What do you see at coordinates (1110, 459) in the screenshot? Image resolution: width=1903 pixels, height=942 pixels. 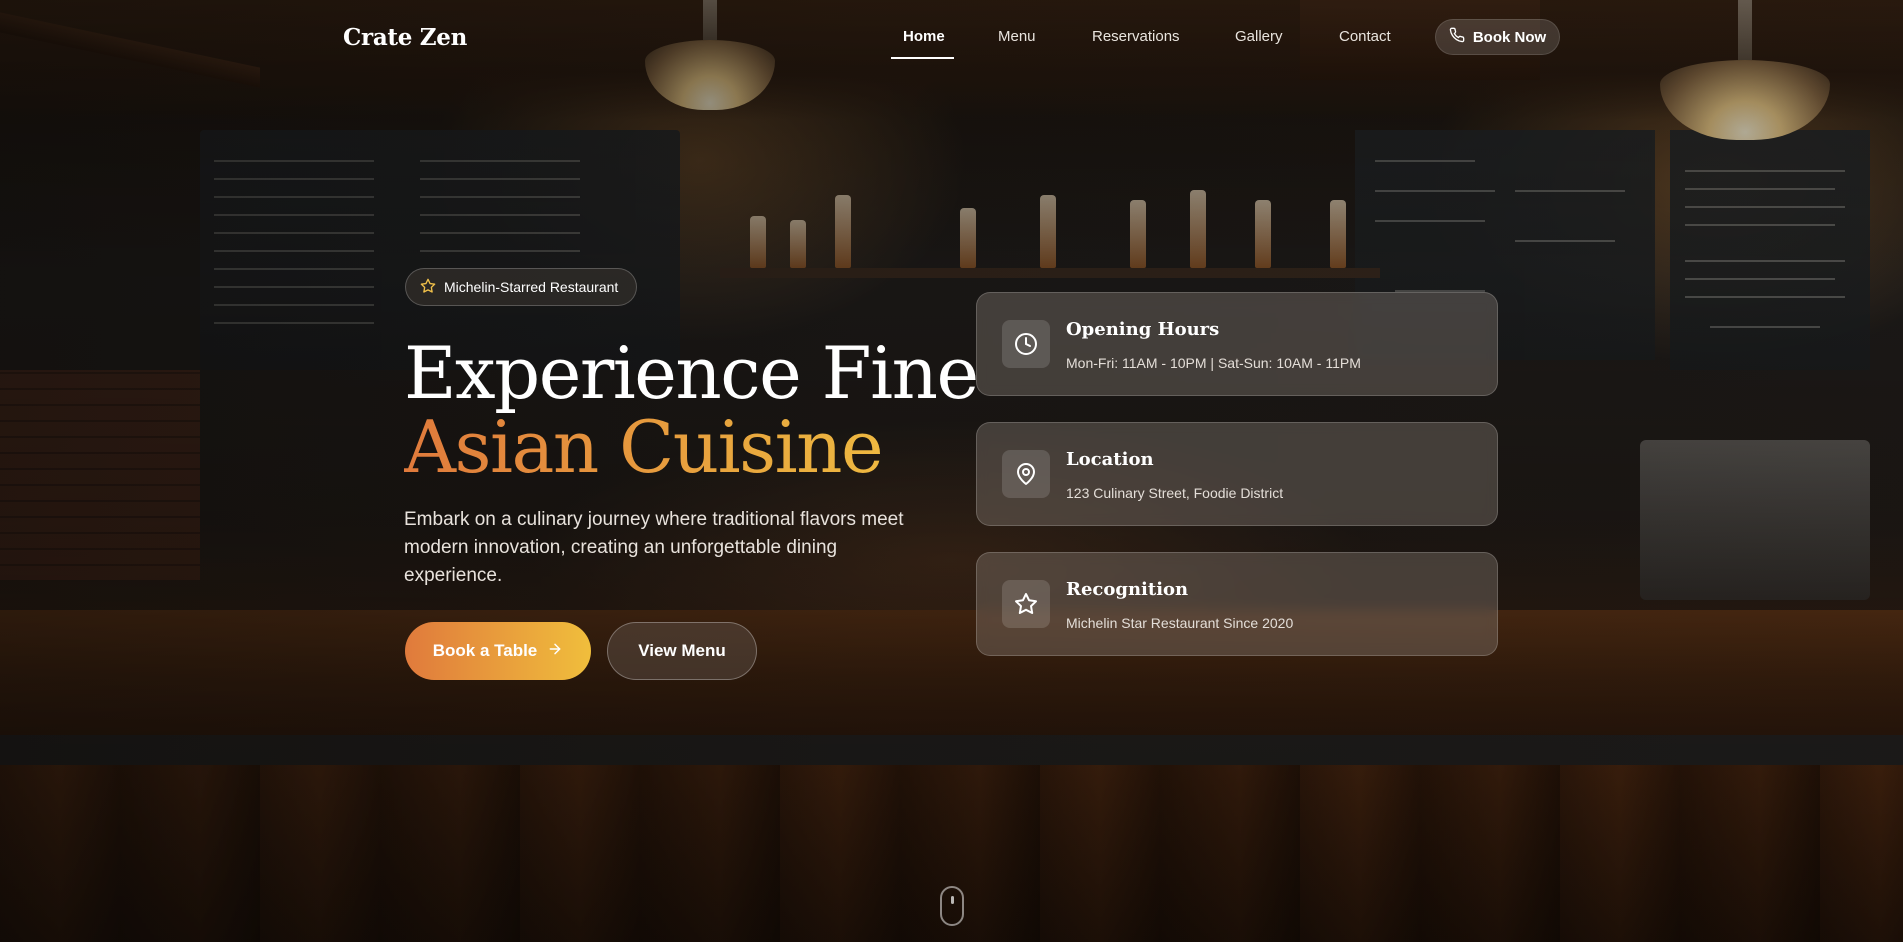 I see `card-title: Location` at bounding box center [1110, 459].